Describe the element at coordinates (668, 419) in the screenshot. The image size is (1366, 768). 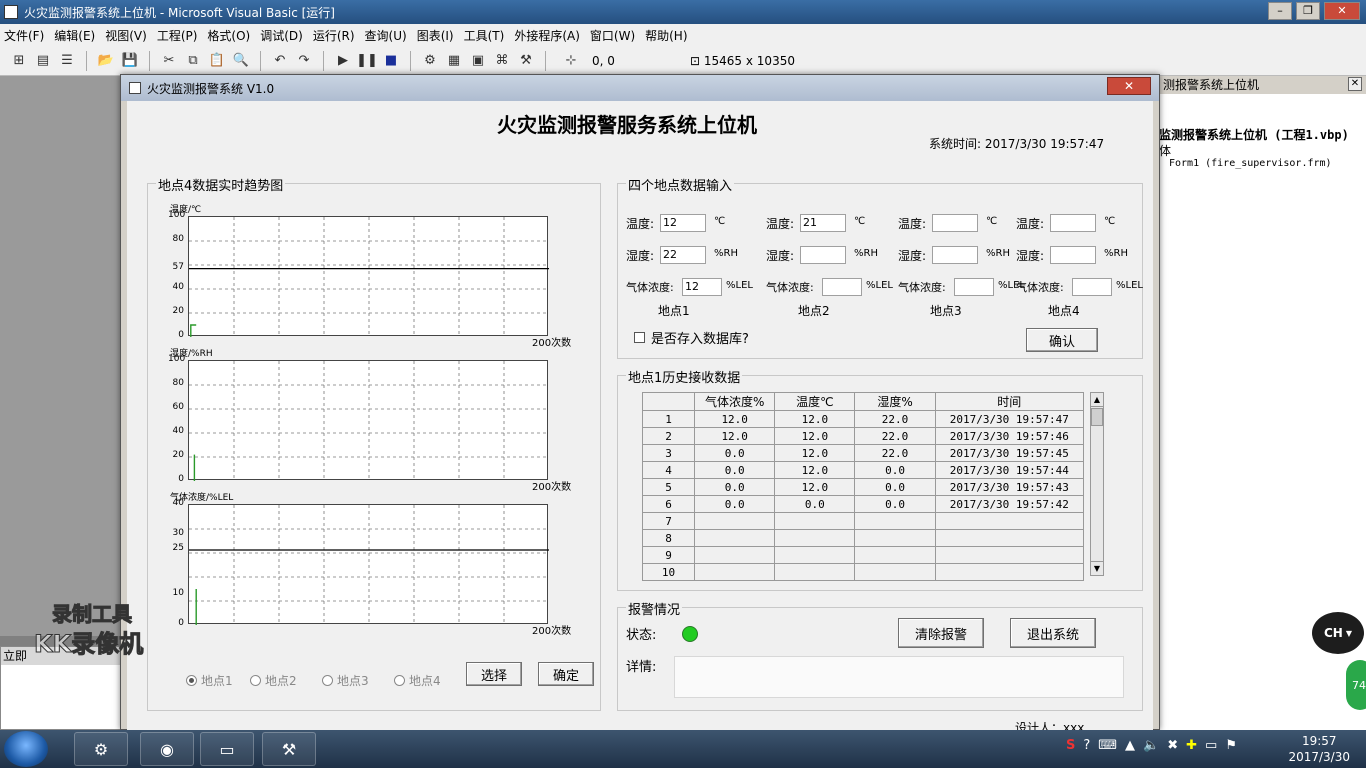
I see `row-number-cell: 1` at that location.